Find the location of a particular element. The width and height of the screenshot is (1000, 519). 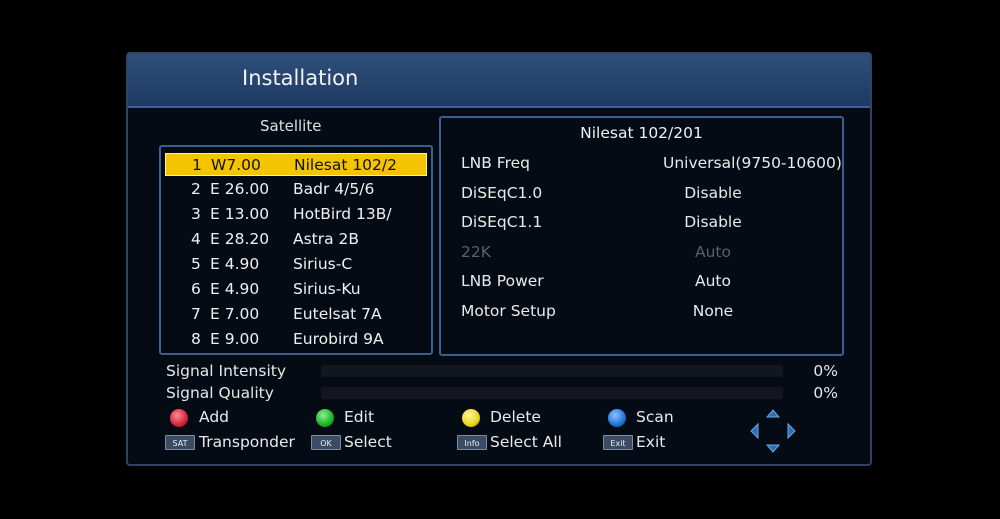

exit-key-label: Exit is located at coordinates (651, 442).